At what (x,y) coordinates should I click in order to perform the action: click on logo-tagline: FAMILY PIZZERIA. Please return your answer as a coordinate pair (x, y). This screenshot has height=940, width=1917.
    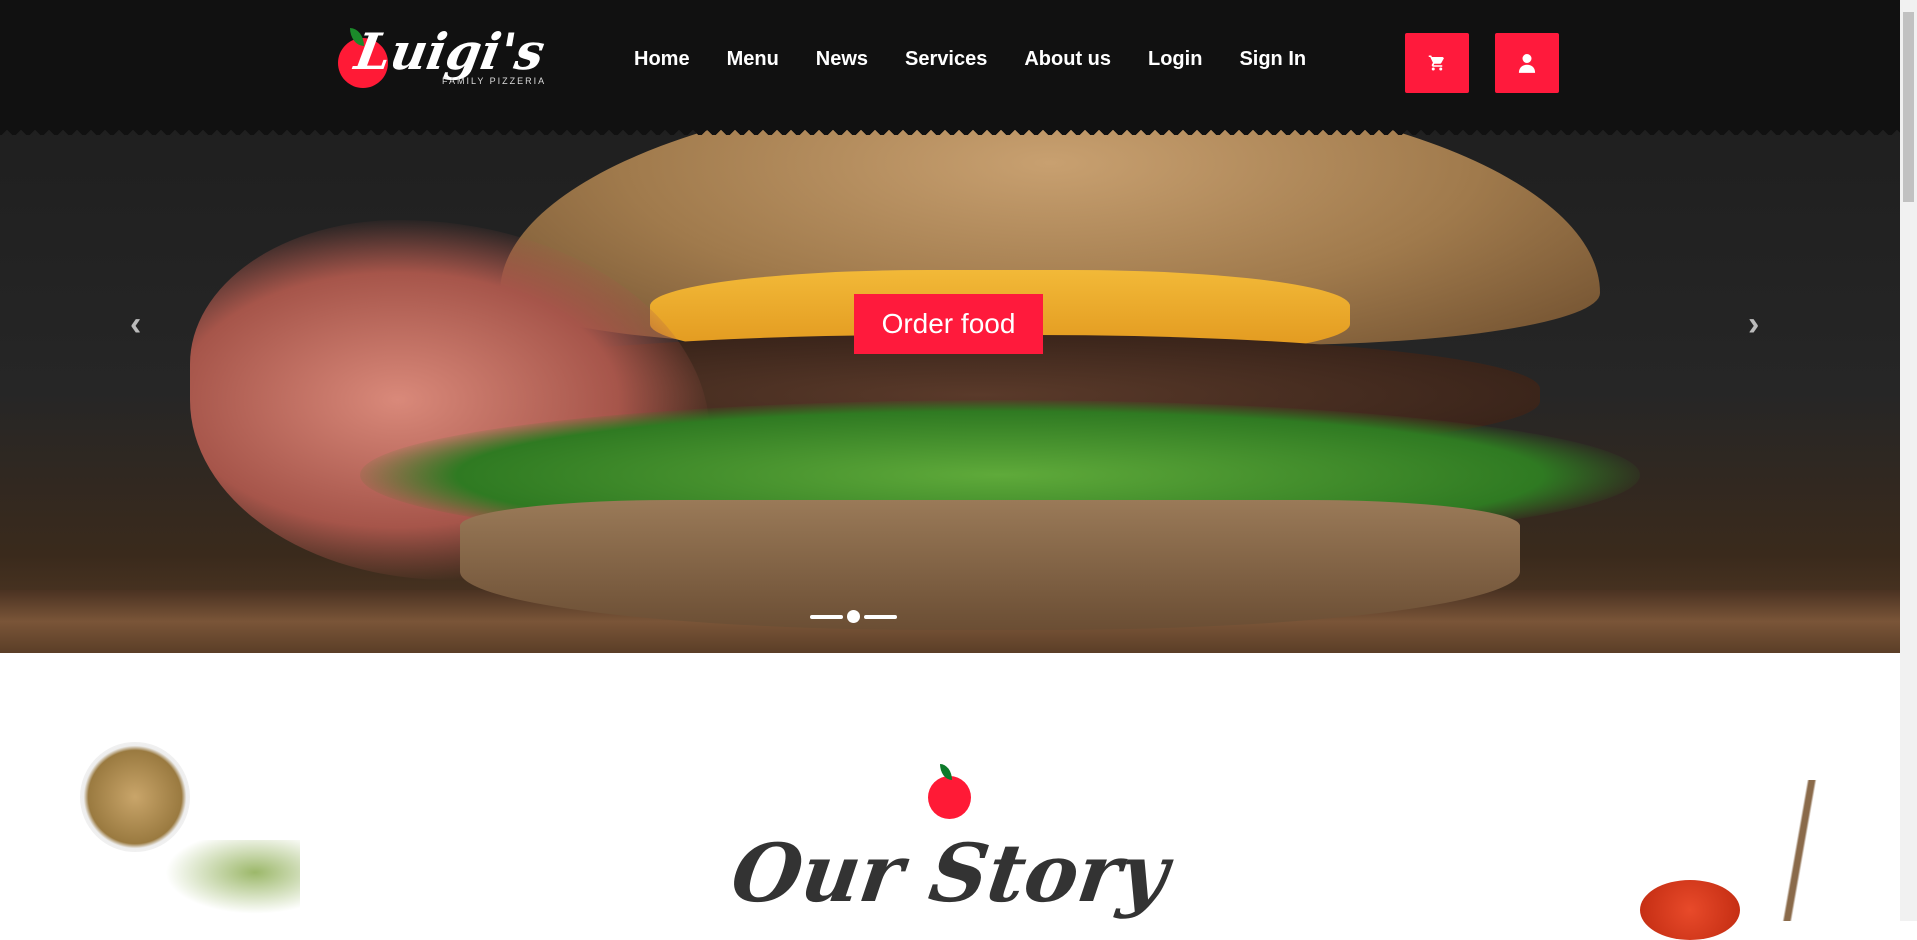
    Looking at the image, I should click on (494, 81).